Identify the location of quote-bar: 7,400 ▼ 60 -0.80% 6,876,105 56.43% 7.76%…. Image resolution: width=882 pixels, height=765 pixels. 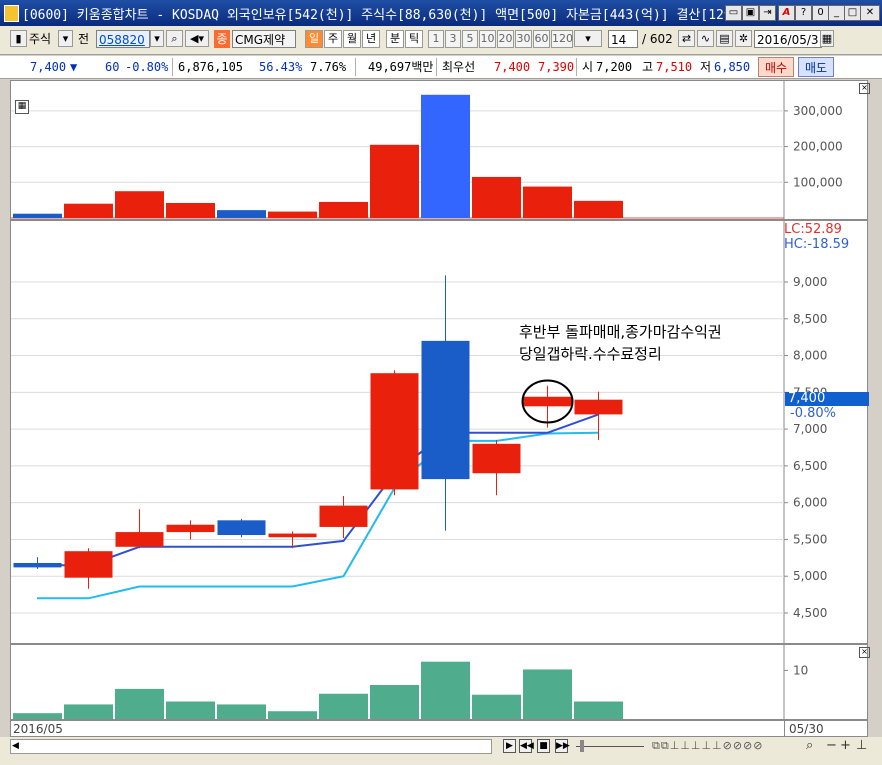
(441, 67).